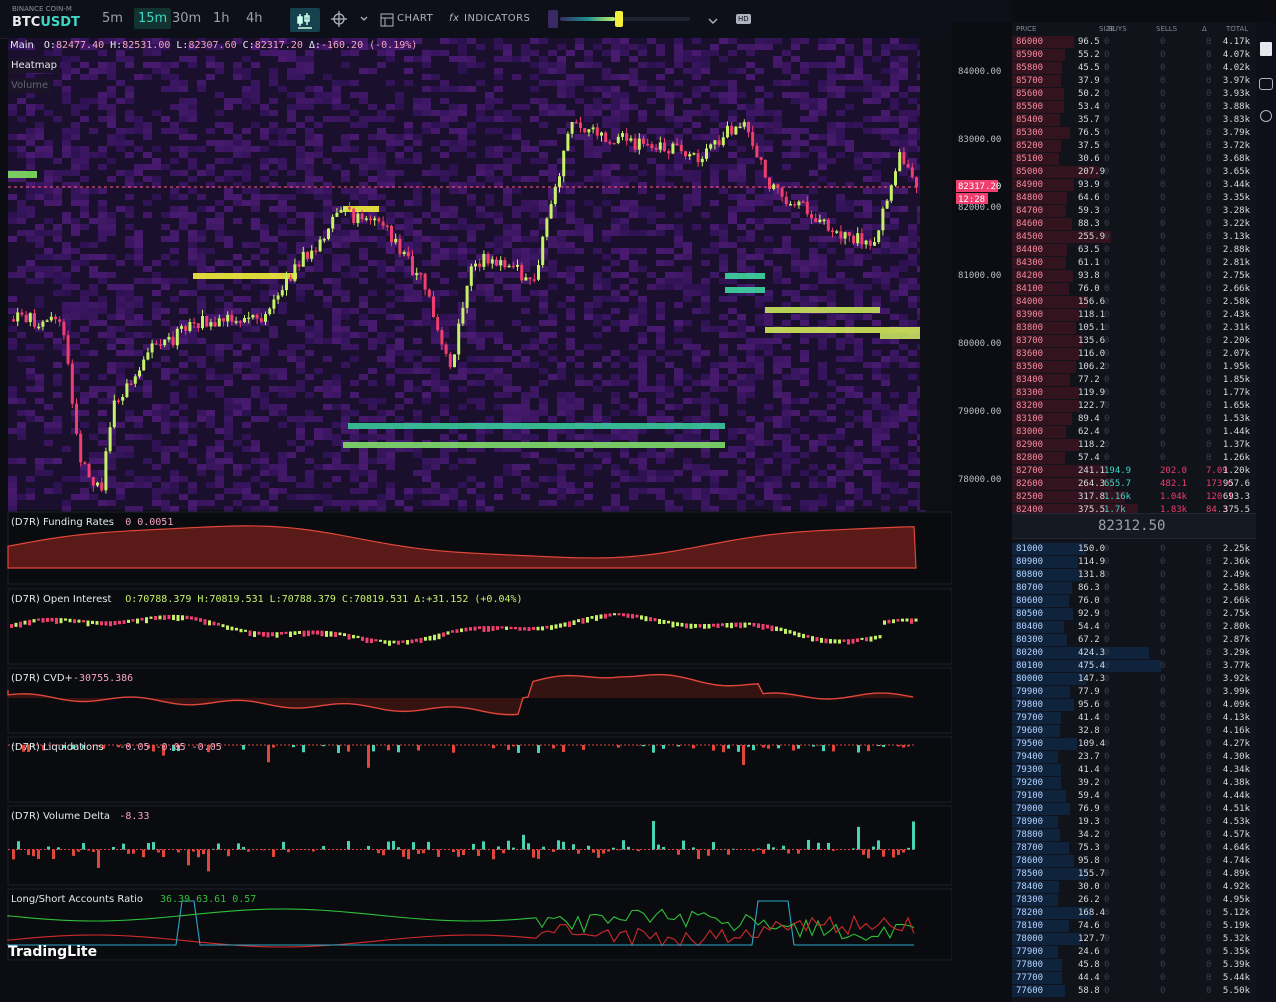  Describe the element at coordinates (30, 85) in the screenshot. I see `volume-layer-label: Volume` at that location.